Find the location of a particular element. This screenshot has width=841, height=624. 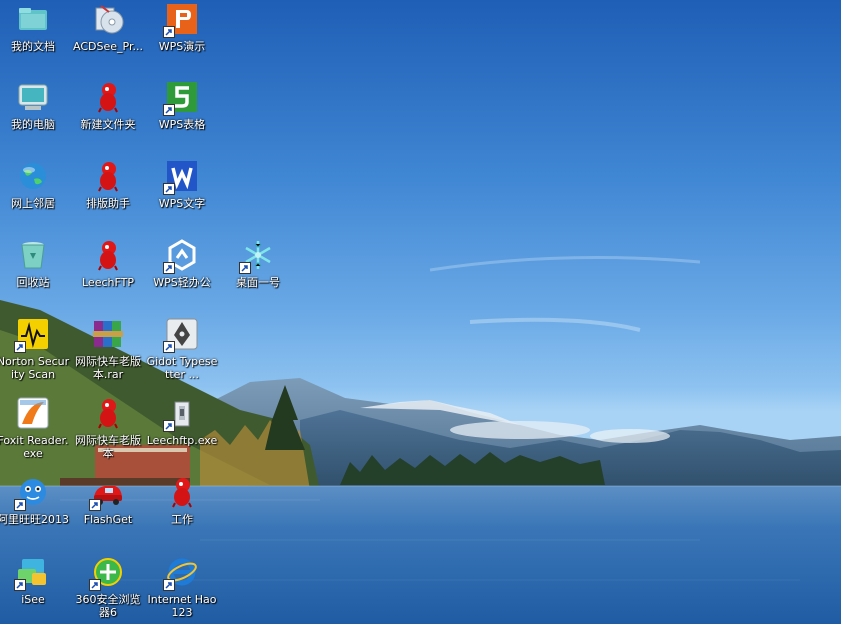

icon-label: 阿里旺旺2013 is located at coordinates (34, 519).